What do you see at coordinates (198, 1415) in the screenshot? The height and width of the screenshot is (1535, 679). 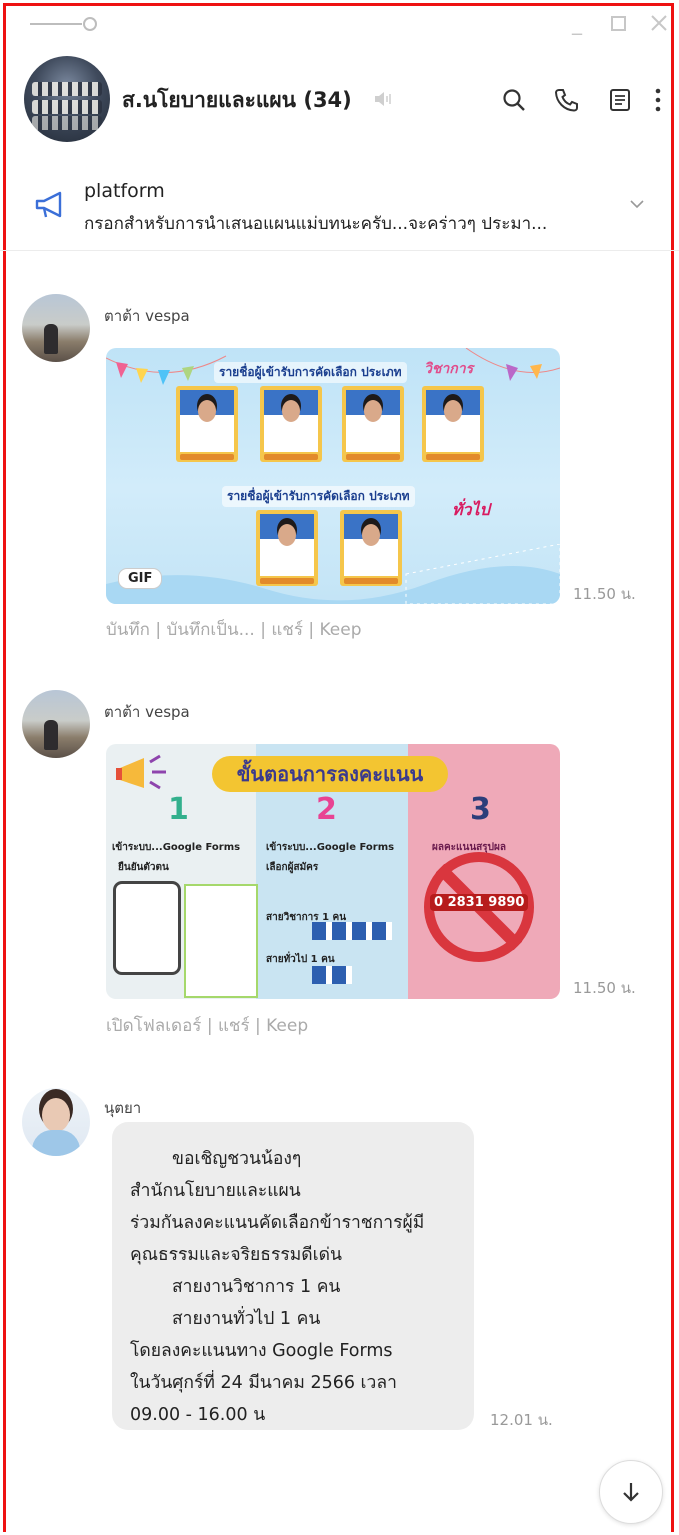 I see `message-line: 09.00 - 16.00 น` at bounding box center [198, 1415].